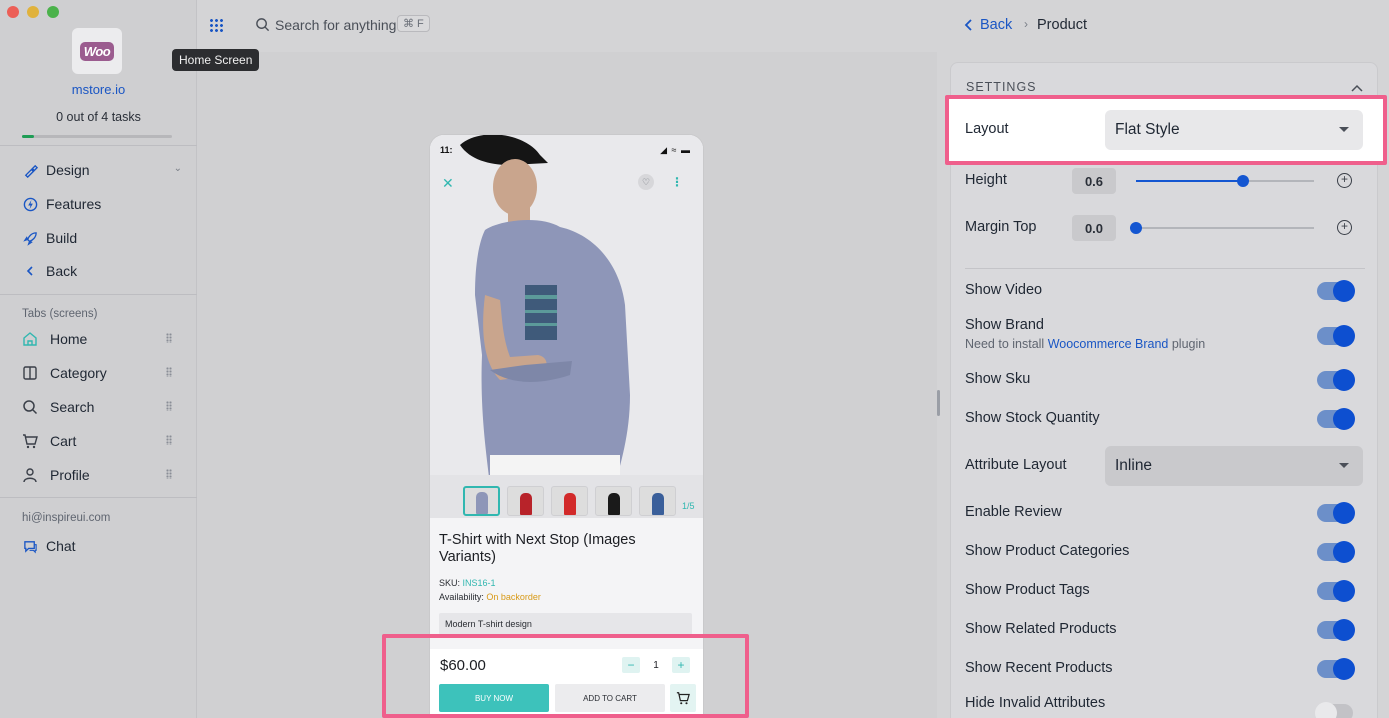 The image size is (1389, 718). Describe the element at coordinates (1336, 419) in the screenshot. I see `show-stock-quantity-toggle` at that location.